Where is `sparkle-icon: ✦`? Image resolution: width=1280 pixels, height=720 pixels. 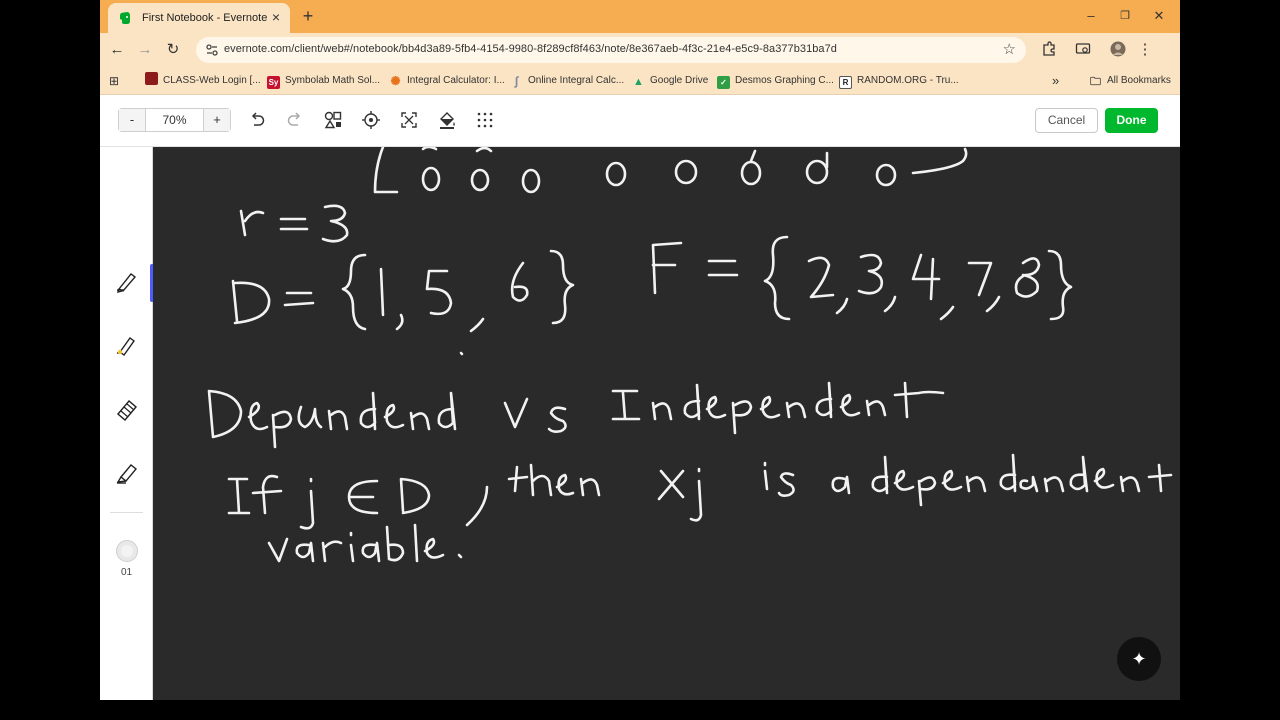 sparkle-icon: ✦ is located at coordinates (1139, 659).